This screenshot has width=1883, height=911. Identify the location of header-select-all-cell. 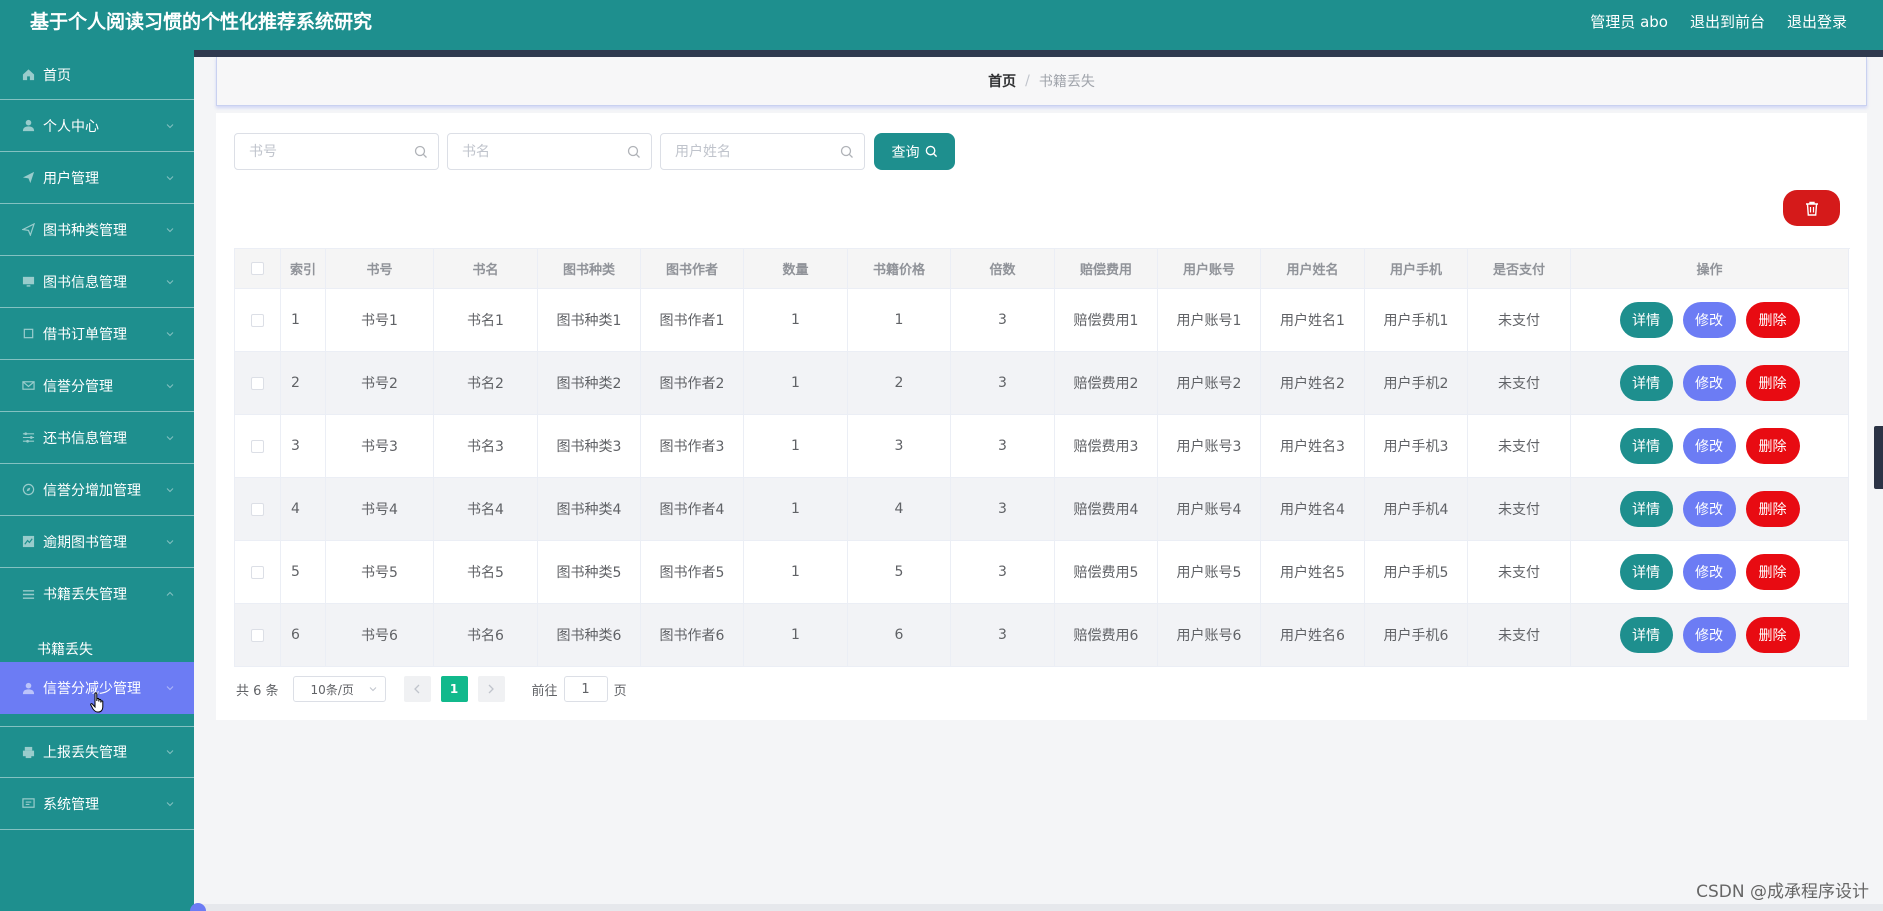
(258, 269).